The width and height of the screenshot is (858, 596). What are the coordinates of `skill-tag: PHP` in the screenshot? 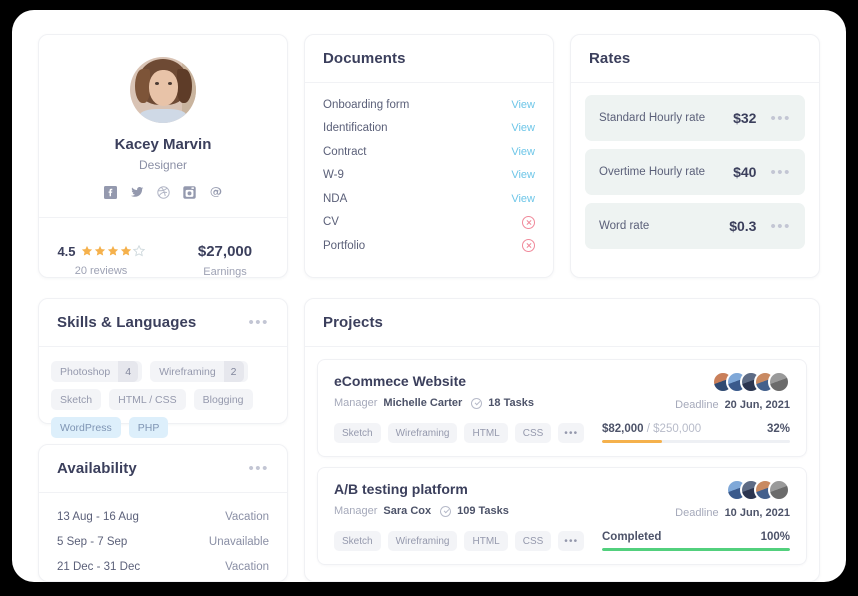 It's located at (148, 427).